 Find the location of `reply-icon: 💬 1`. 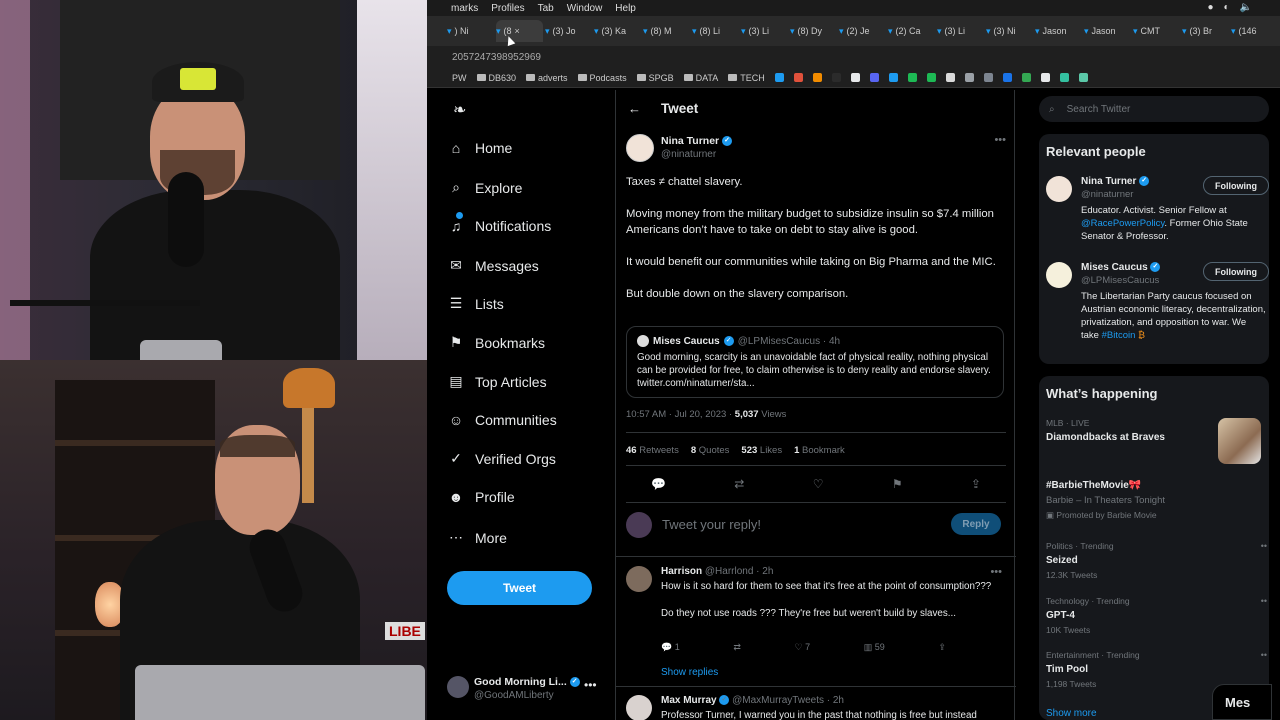

reply-icon: 💬 1 is located at coordinates (670, 647).